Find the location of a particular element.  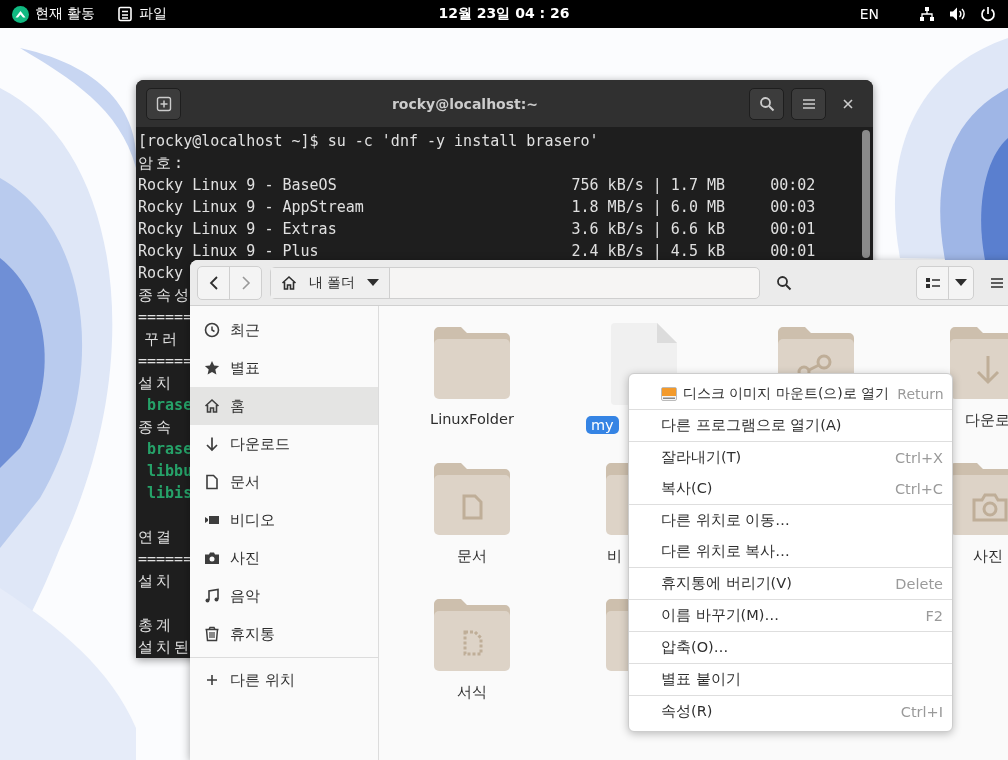

sidebar-item: 다른 위치 is located at coordinates (284, 680).